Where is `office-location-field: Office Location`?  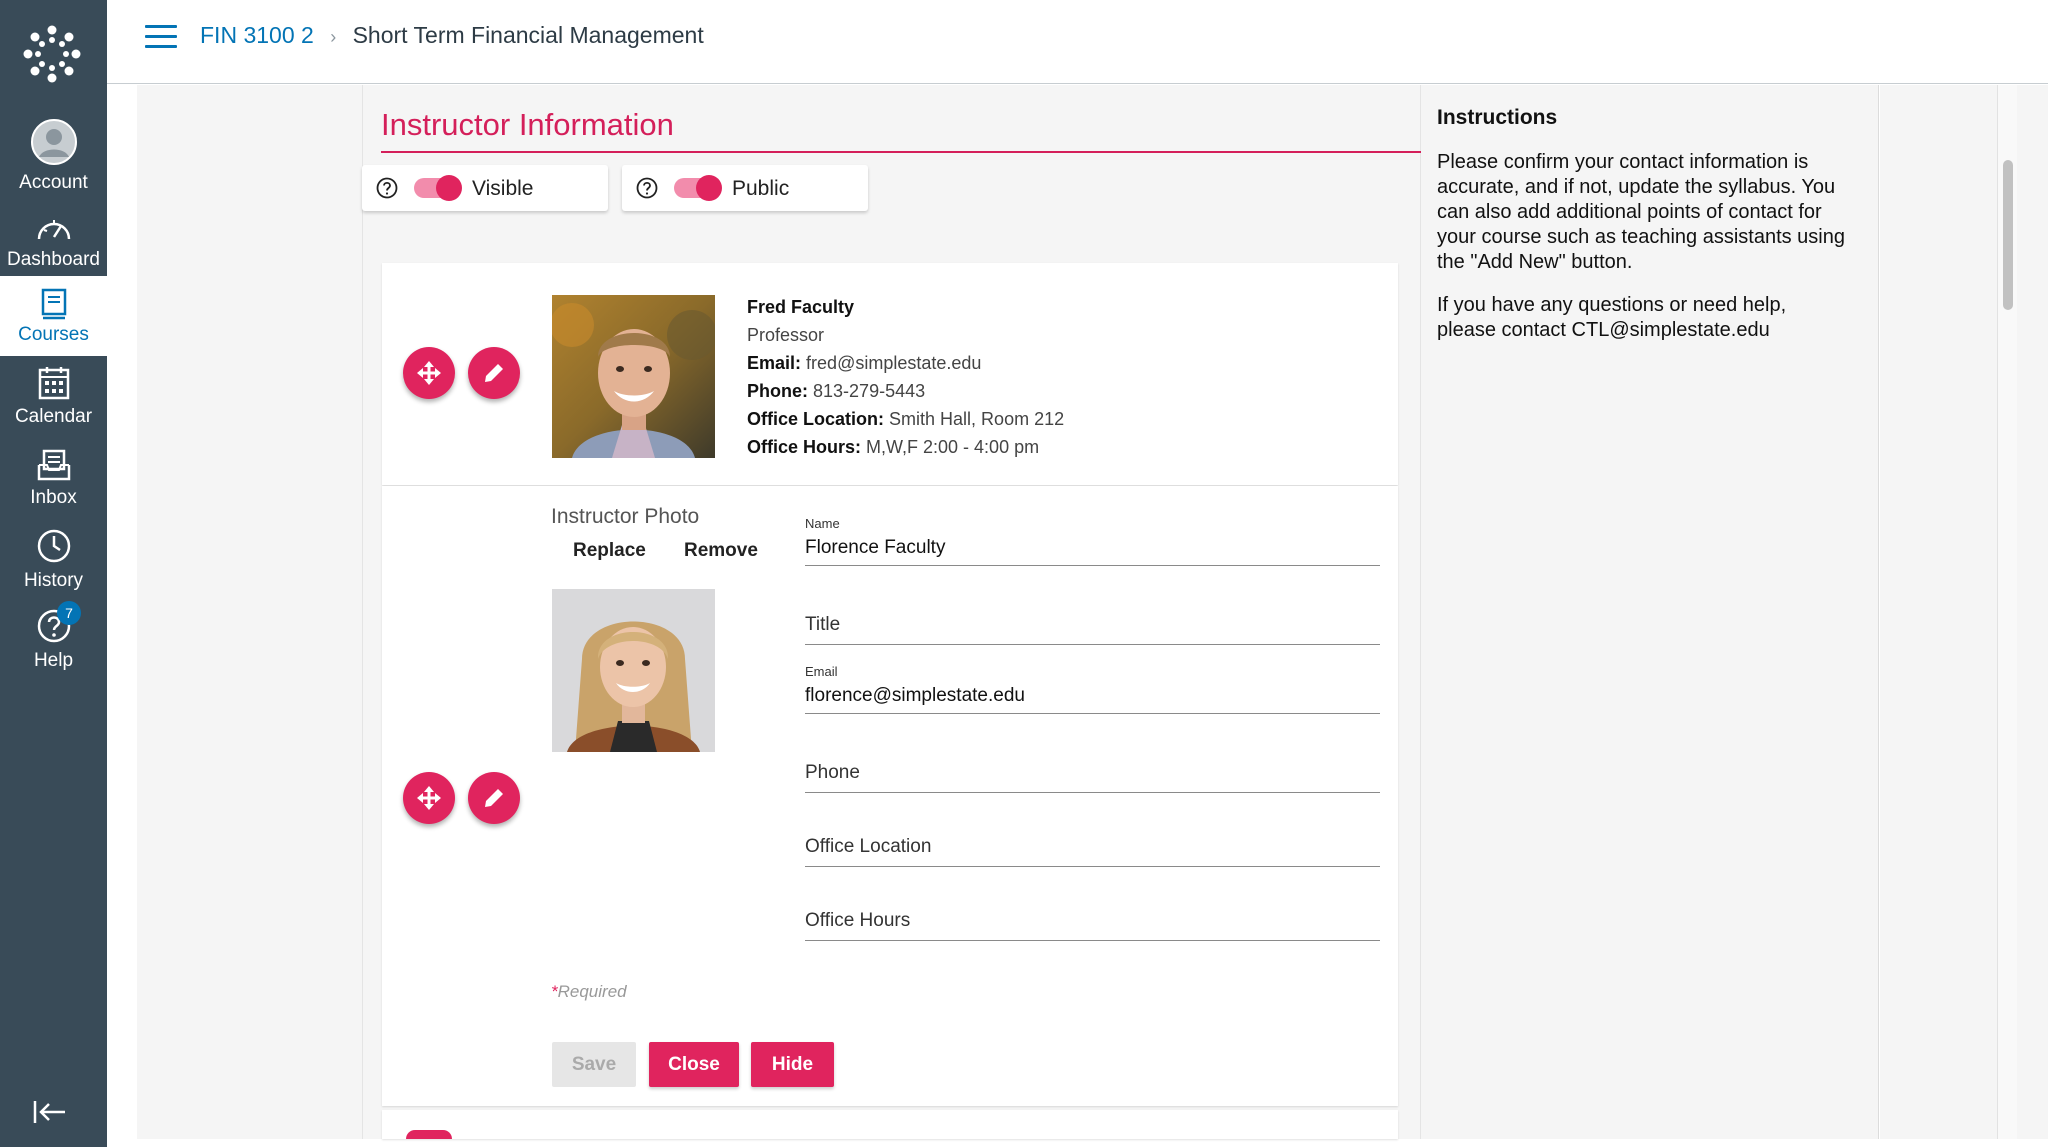
office-location-field: Office Location is located at coordinates (1092, 851).